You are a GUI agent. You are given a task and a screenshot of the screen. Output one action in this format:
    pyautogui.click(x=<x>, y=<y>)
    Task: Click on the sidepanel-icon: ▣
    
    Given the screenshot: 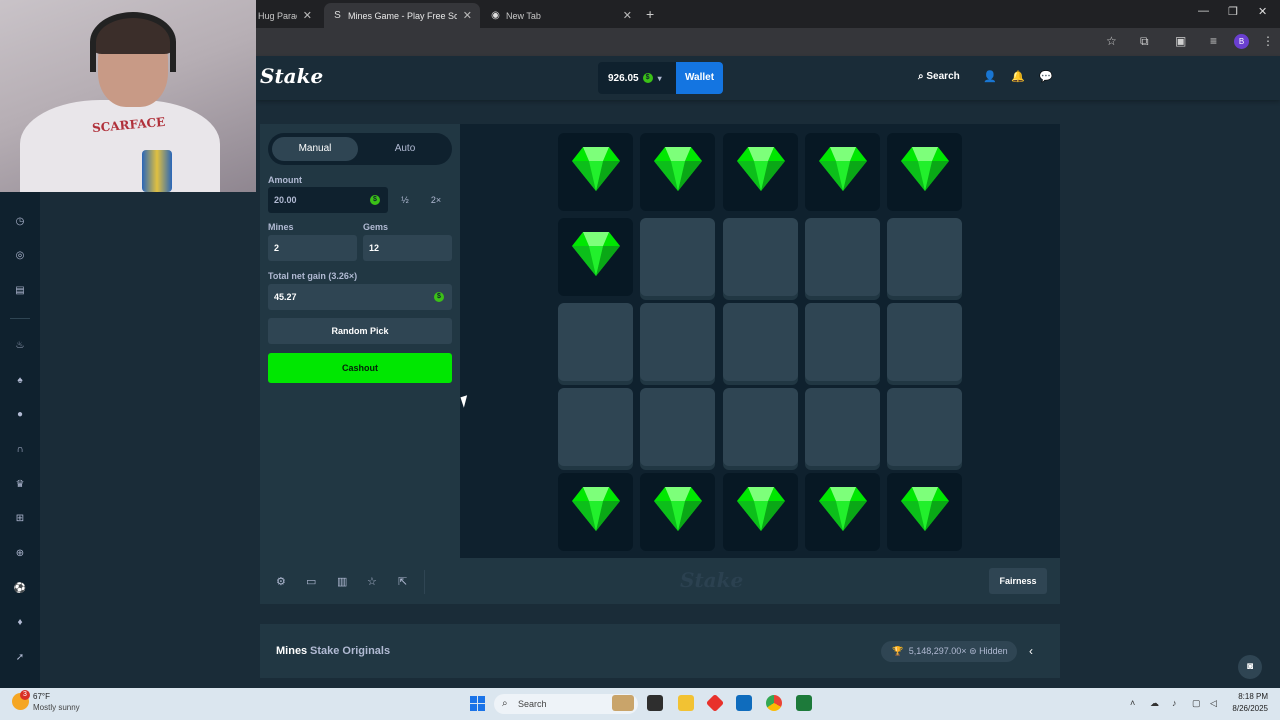 What is the action you would take?
    pyautogui.click(x=1180, y=41)
    